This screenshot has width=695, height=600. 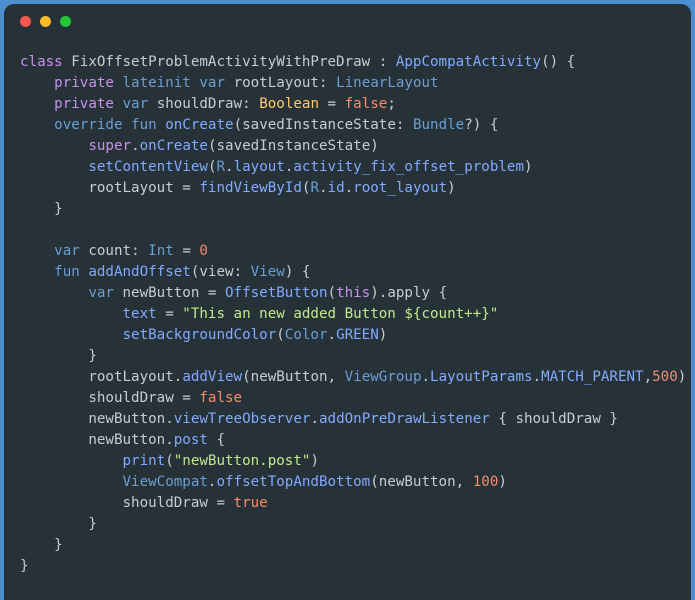 I want to click on code-token: View, so click(x=267, y=272).